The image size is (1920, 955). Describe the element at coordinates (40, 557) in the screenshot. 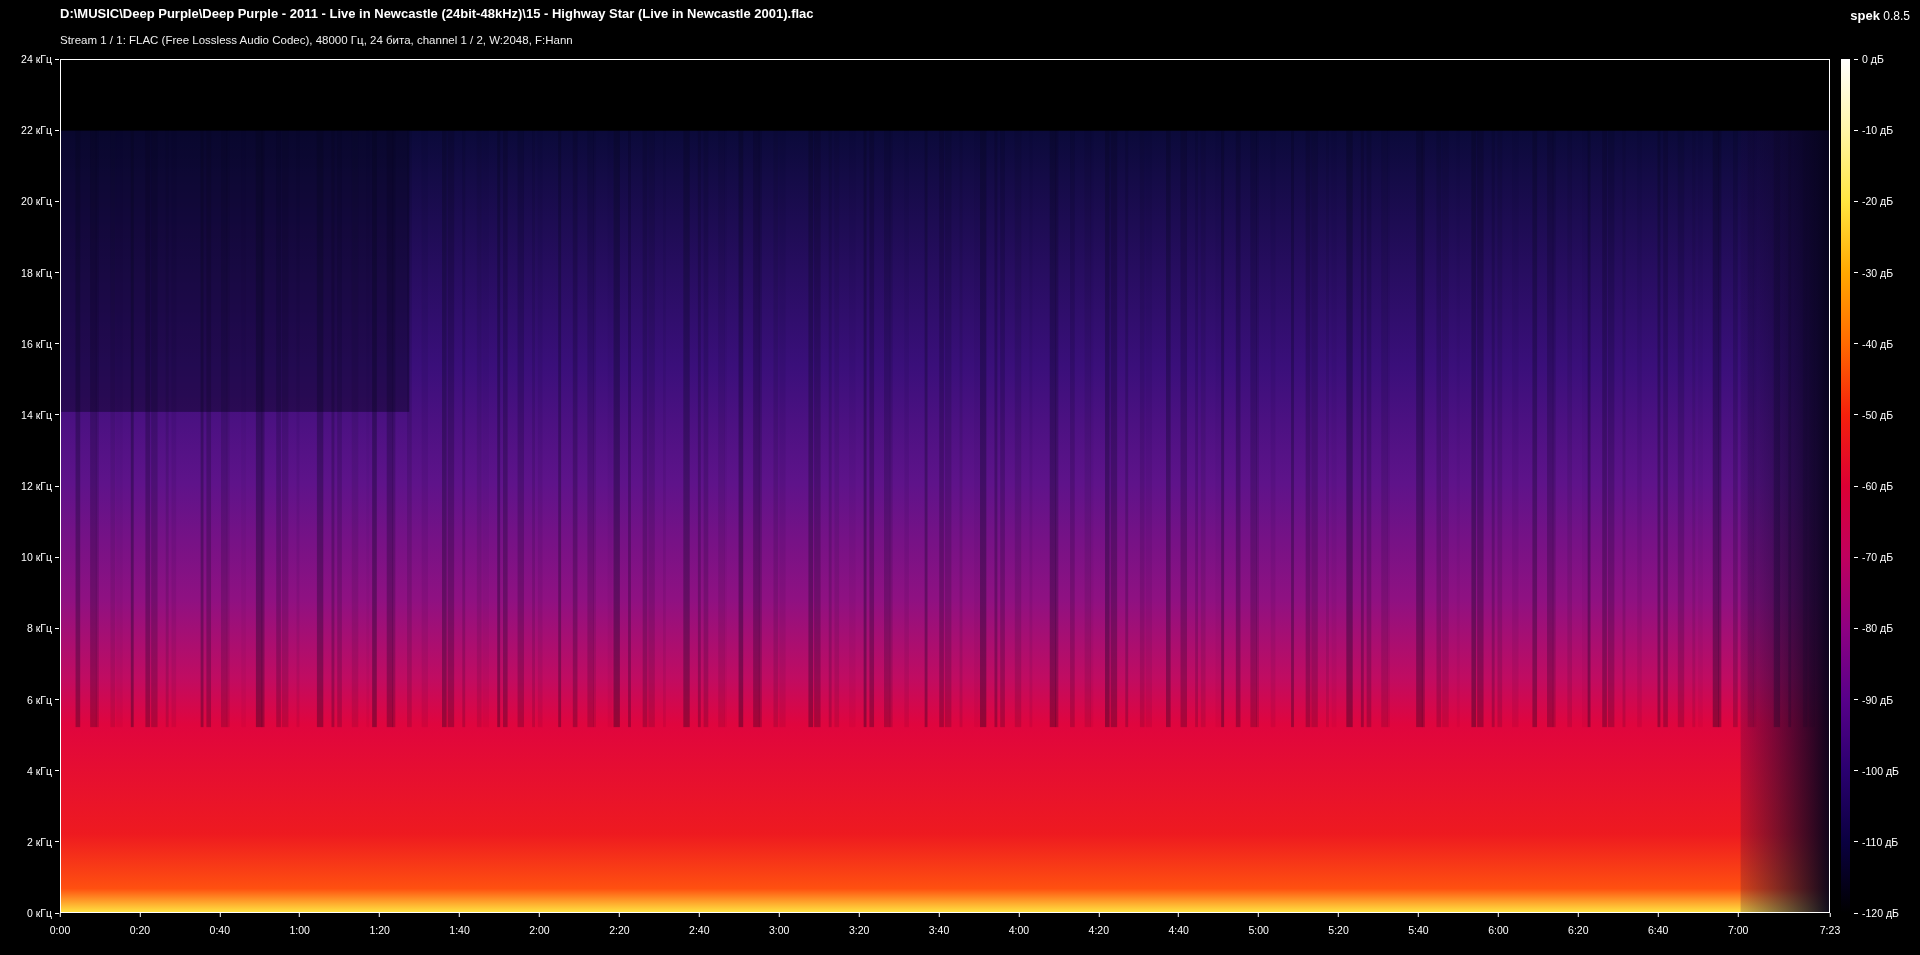

I see `frequency-tick-label: 10 кГц` at that location.